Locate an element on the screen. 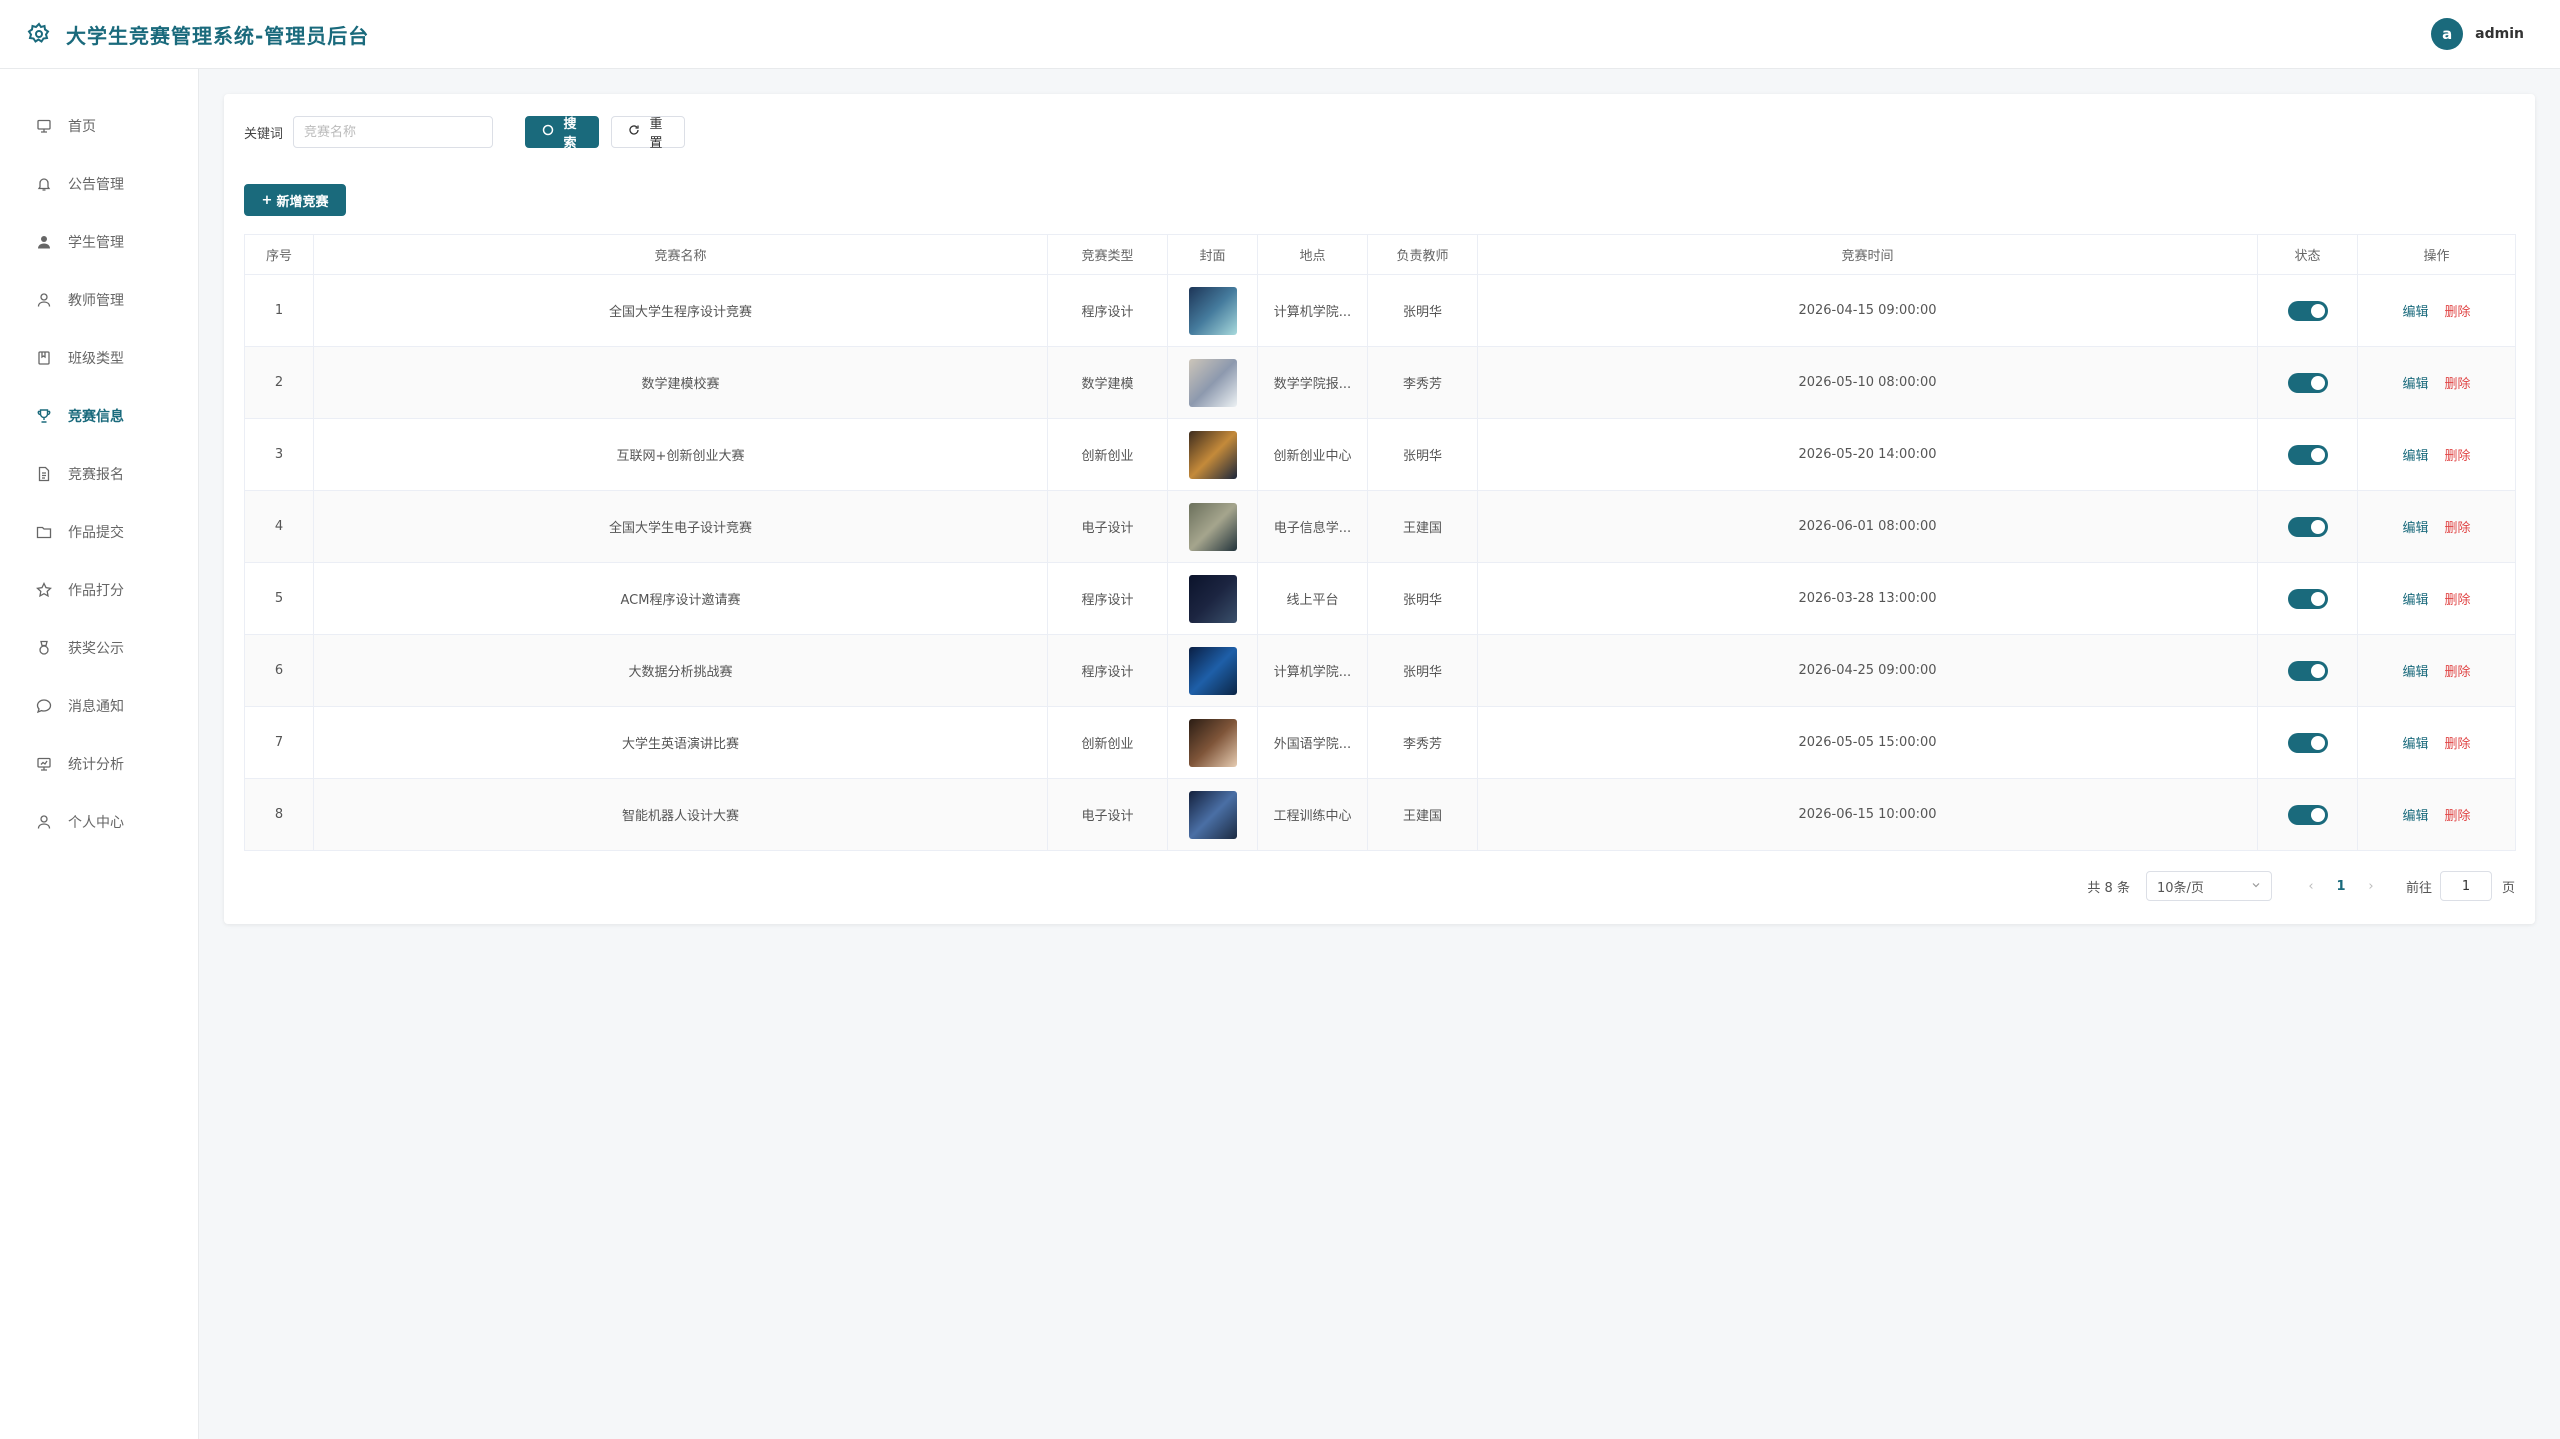 This screenshot has width=2560, height=1439. cell-time: 2026-03-28 13:00:00 is located at coordinates (1867, 598).